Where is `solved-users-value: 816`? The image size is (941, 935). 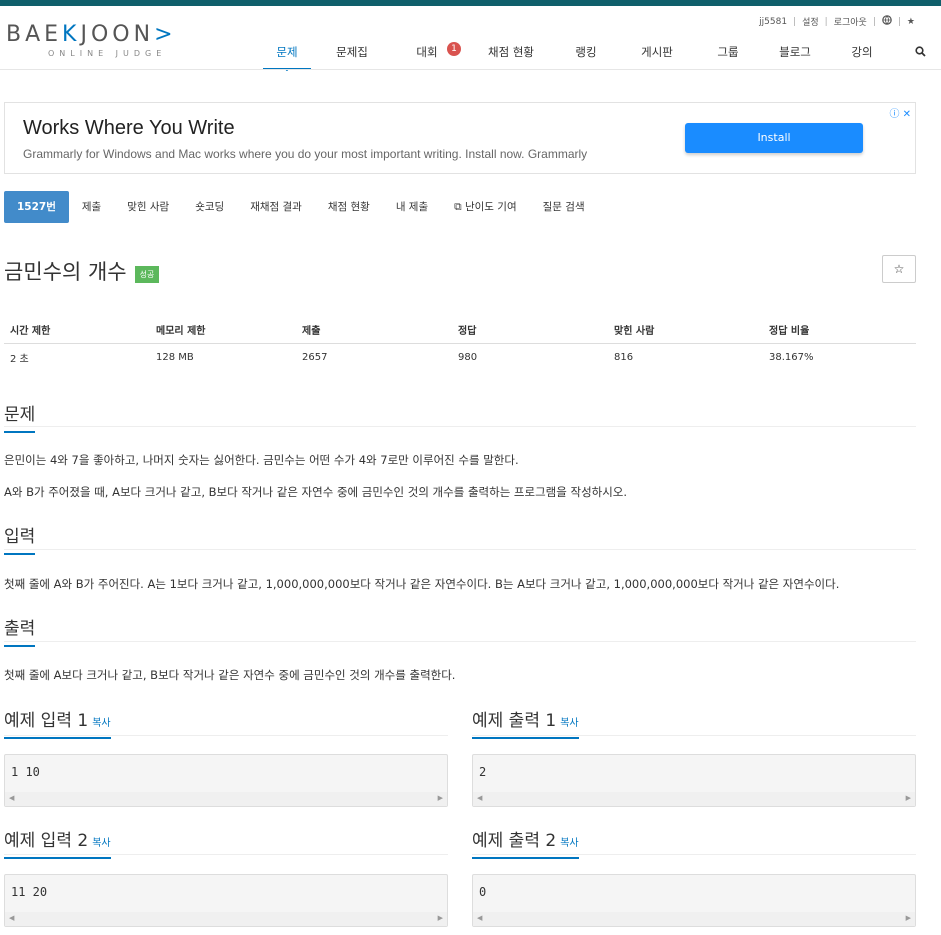 solved-users-value: 816 is located at coordinates (624, 358).